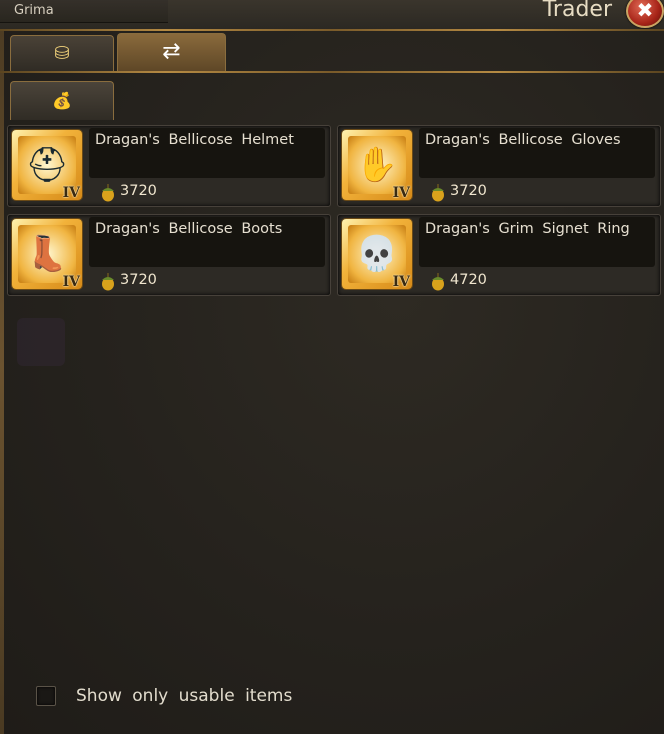  I want to click on item-name-box: Dragan's Grim Signet Ring, so click(537, 242).